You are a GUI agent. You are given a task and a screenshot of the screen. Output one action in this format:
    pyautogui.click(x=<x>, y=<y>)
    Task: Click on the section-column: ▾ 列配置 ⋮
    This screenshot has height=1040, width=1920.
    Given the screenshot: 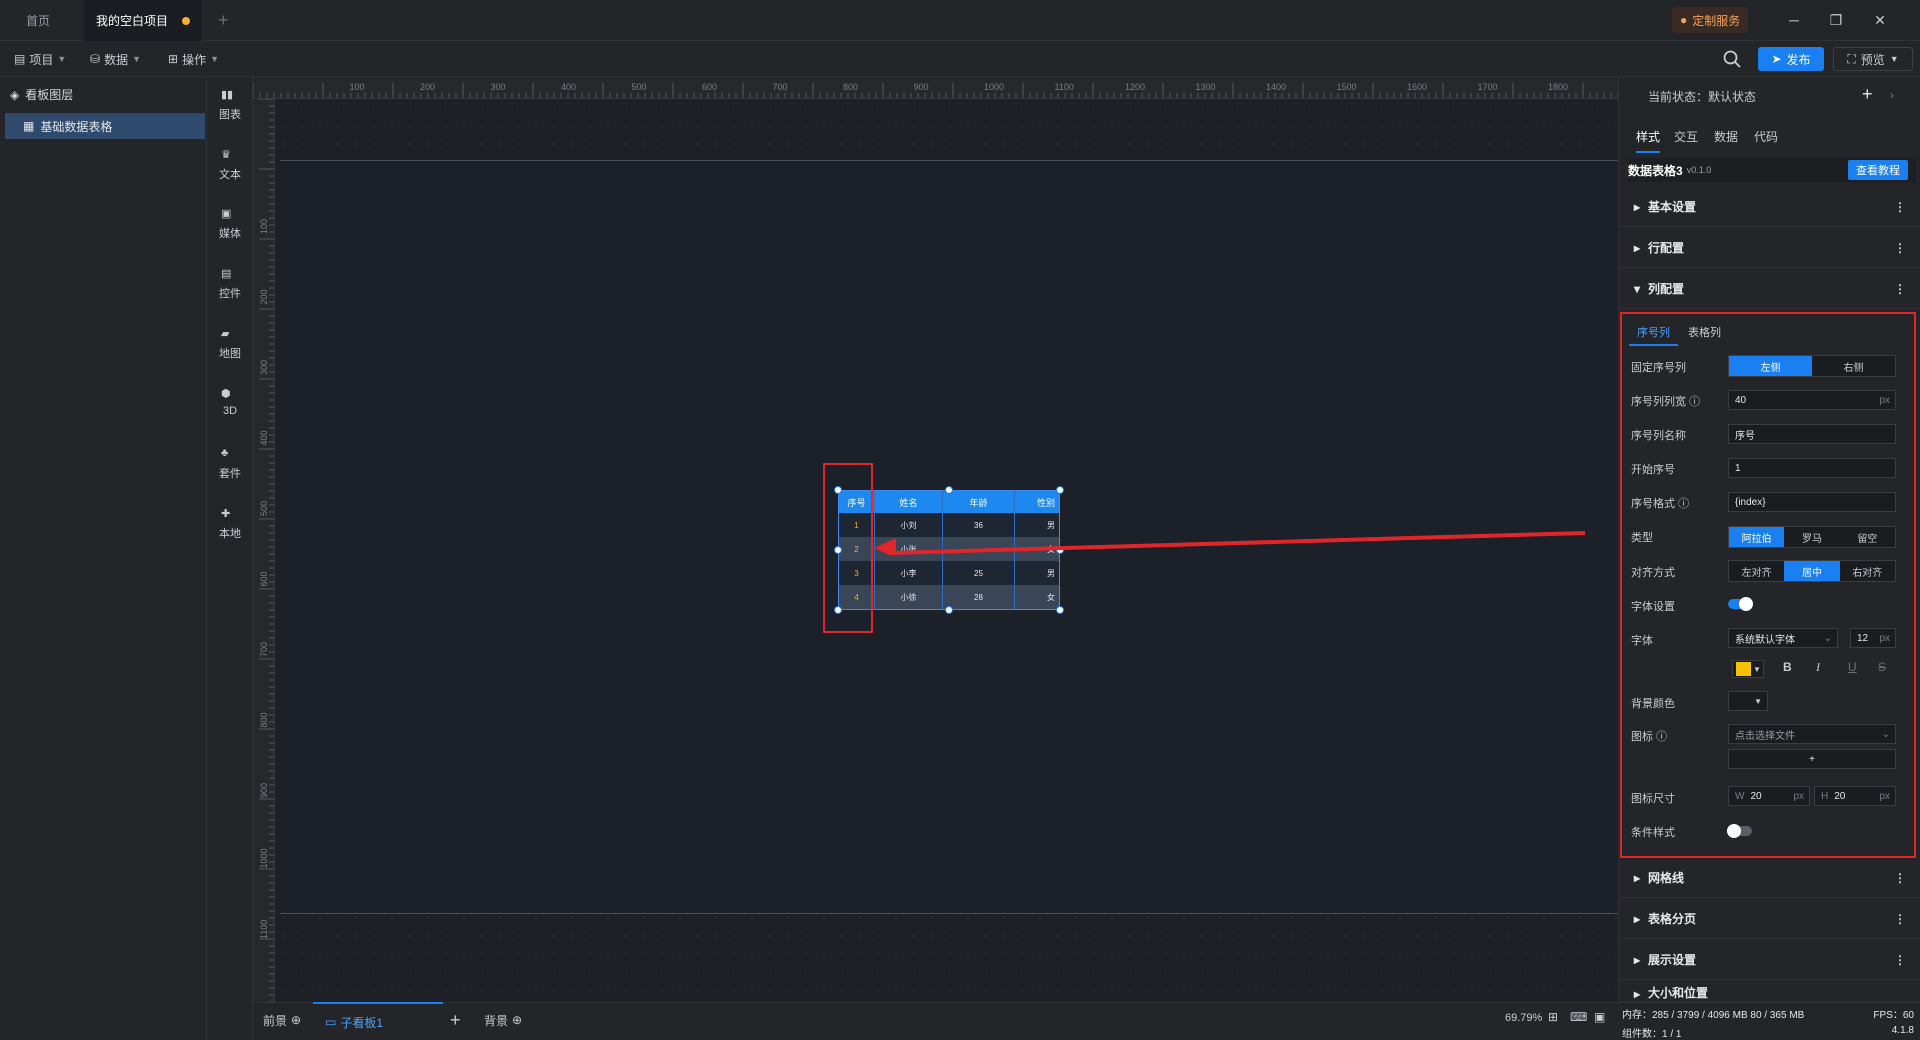 What is the action you would take?
    pyautogui.click(x=1769, y=289)
    